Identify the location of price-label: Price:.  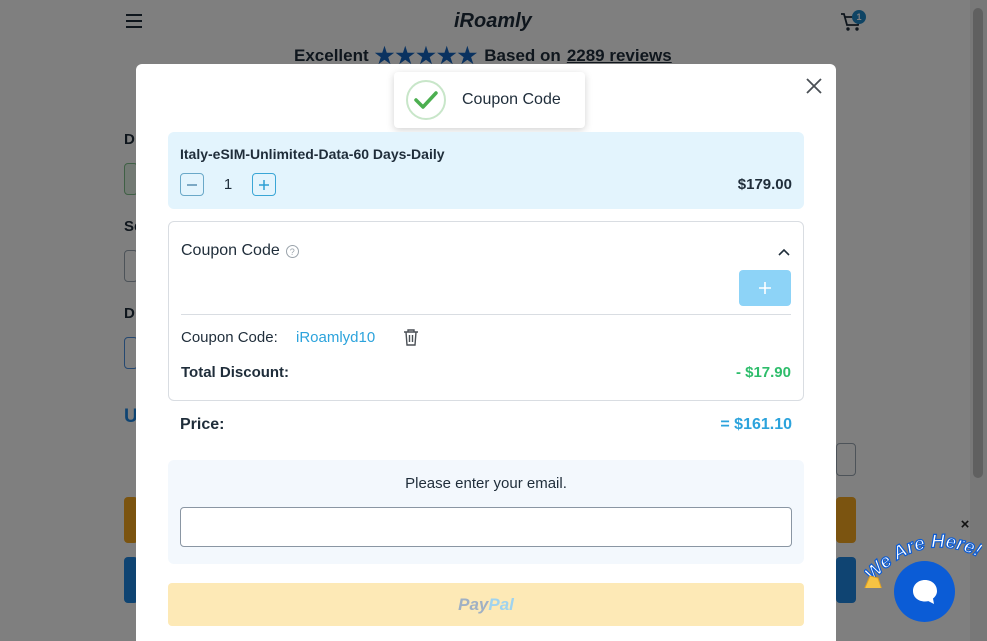
(202, 424).